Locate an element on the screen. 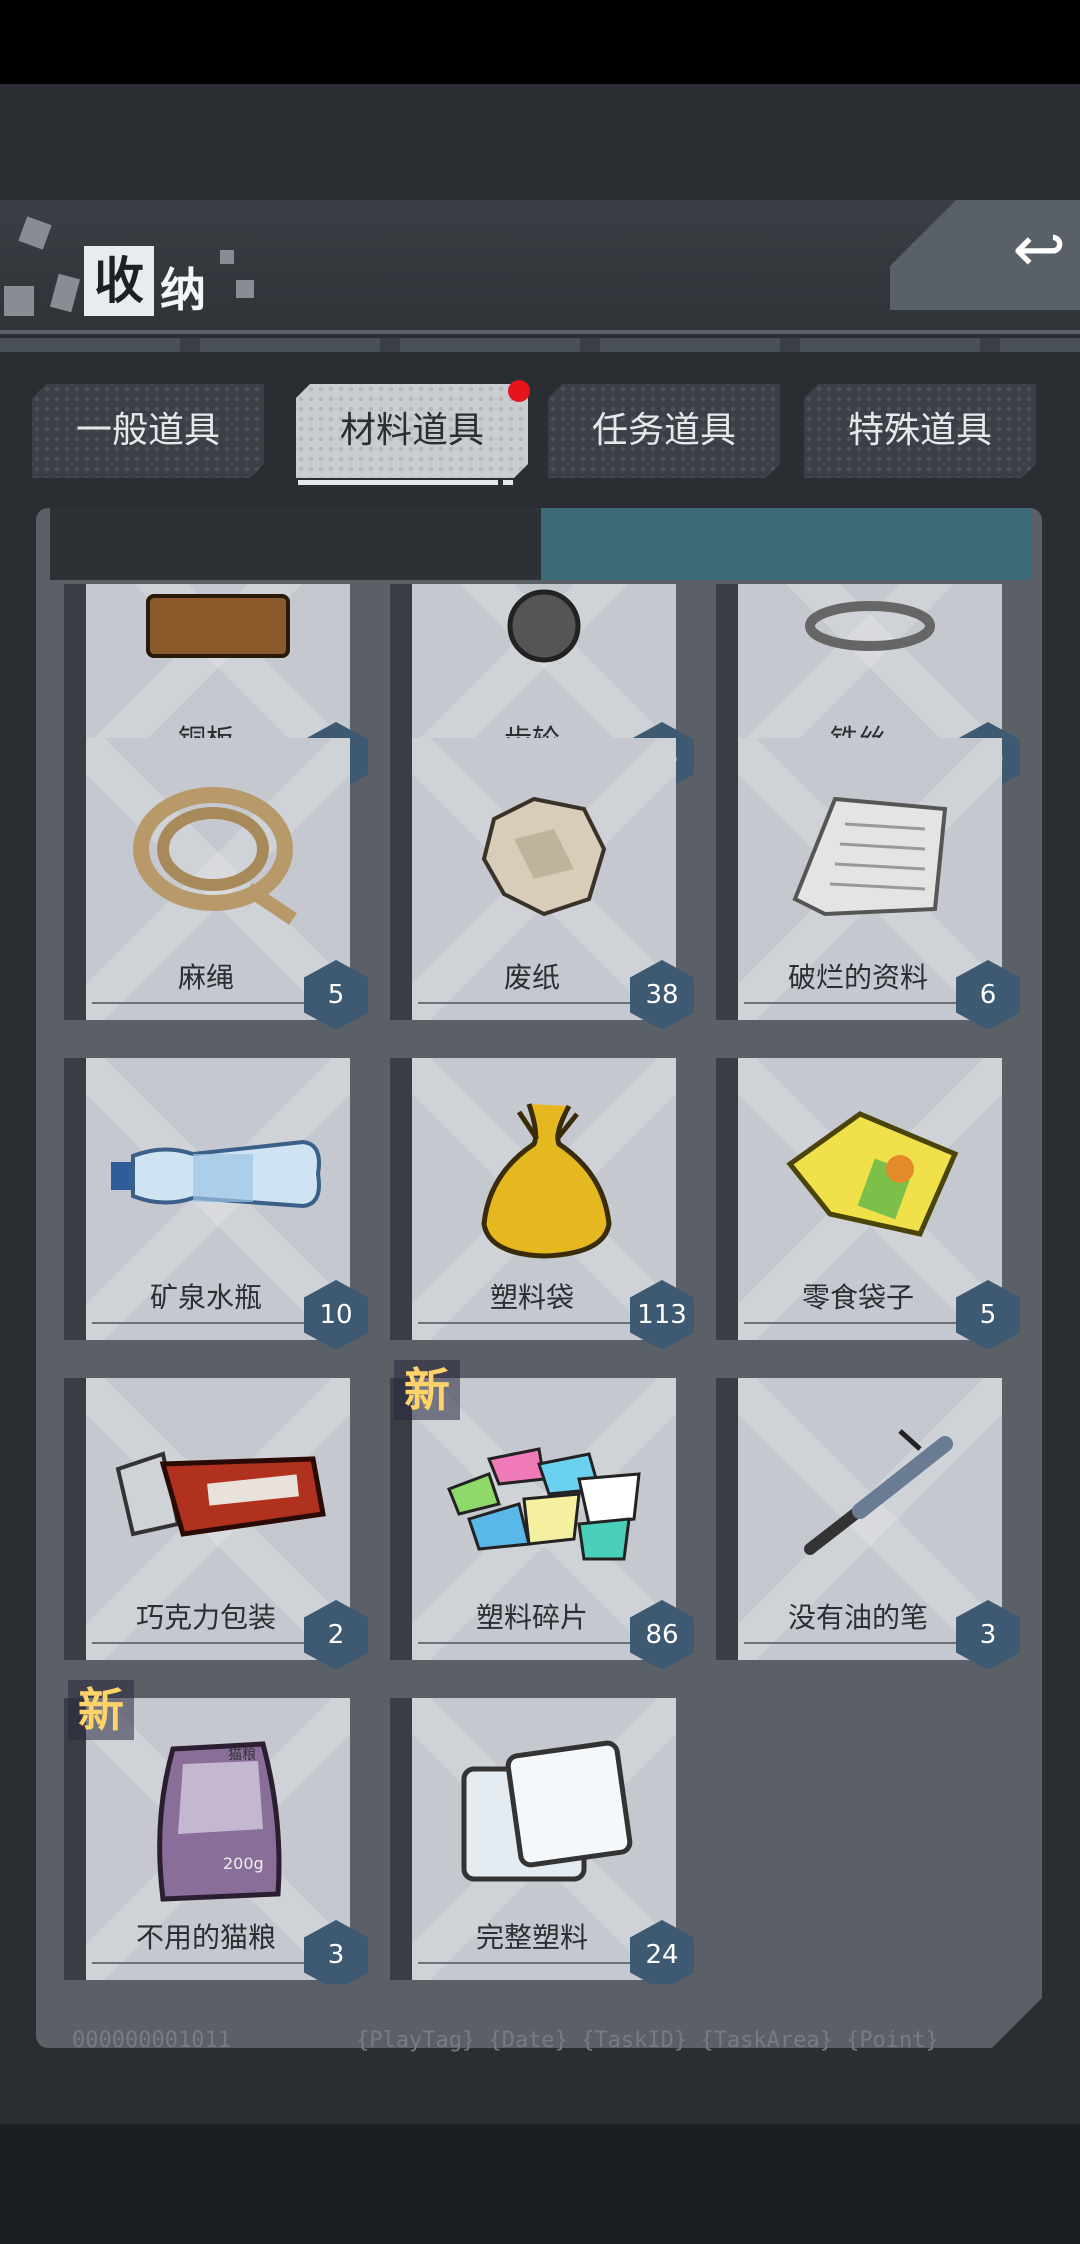  tab-material-items: 材料道具 is located at coordinates (412, 431).